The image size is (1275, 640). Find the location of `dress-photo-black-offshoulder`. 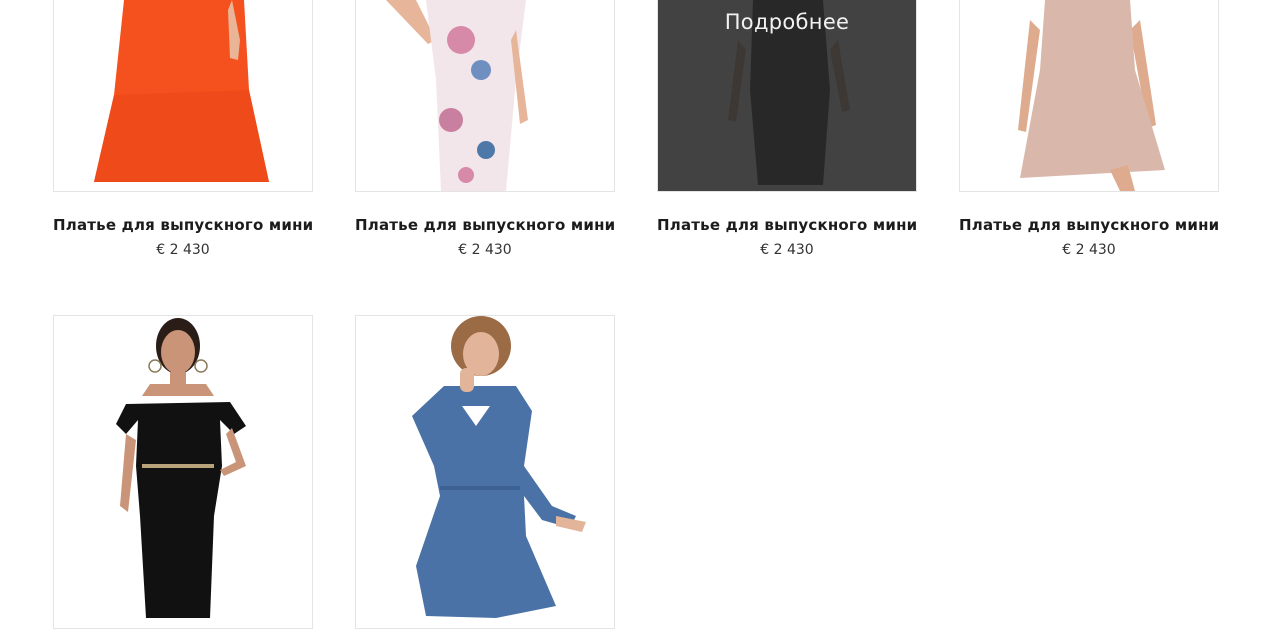

dress-photo-black-offshoulder is located at coordinates (183, 472).